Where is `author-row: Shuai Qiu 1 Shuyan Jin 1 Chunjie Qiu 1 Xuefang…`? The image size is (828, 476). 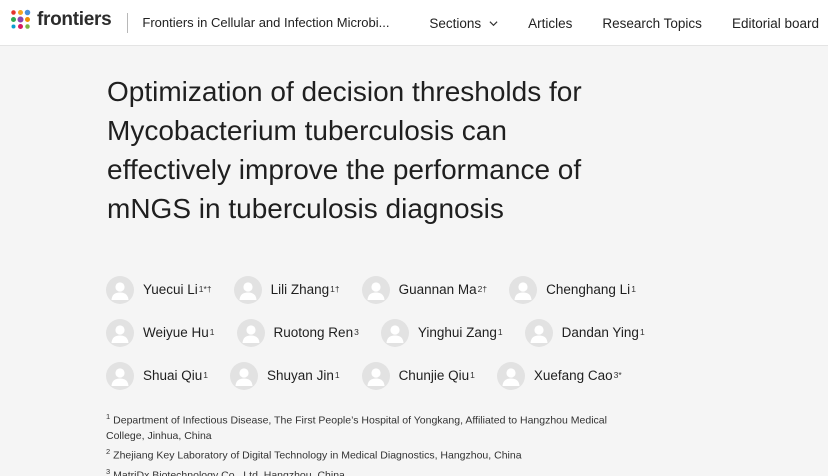 author-row: Shuai Qiu 1 Shuyan Jin 1 Chunjie Qiu 1 Xuefang… is located at coordinates (386, 375).